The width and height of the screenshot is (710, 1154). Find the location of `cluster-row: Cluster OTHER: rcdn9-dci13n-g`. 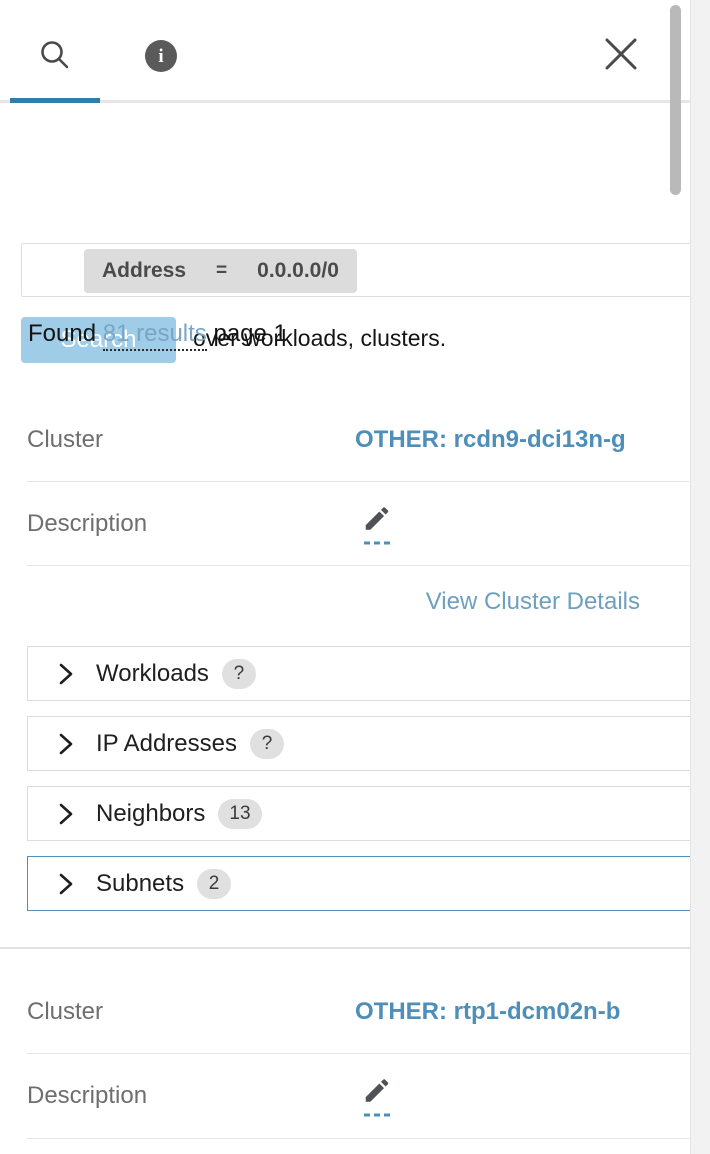

cluster-row: Cluster OTHER: rcdn9-dci13n-g is located at coordinates (358, 440).